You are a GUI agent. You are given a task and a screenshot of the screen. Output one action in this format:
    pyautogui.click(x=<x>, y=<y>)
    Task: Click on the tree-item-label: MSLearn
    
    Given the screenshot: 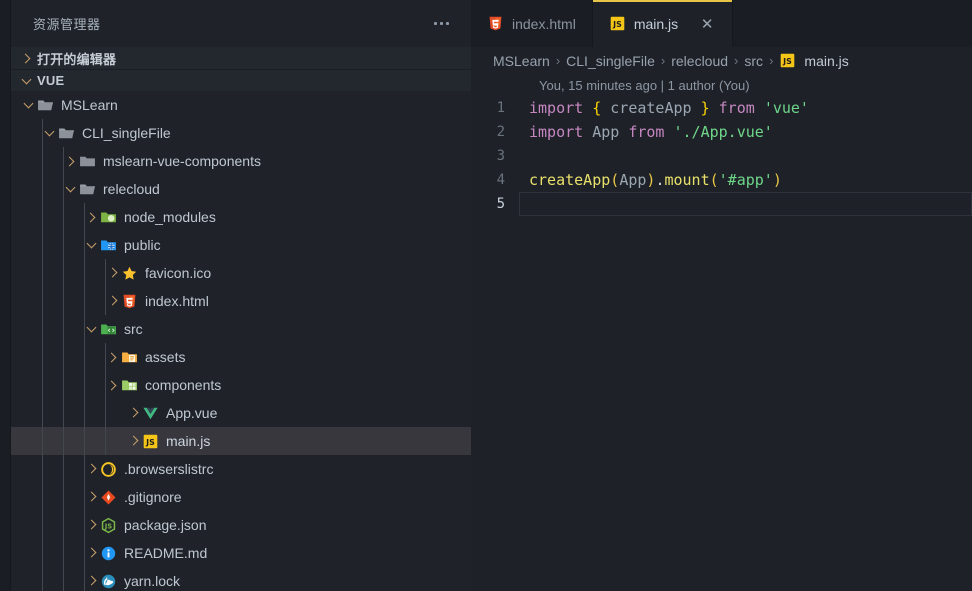 What is the action you would take?
    pyautogui.click(x=89, y=105)
    